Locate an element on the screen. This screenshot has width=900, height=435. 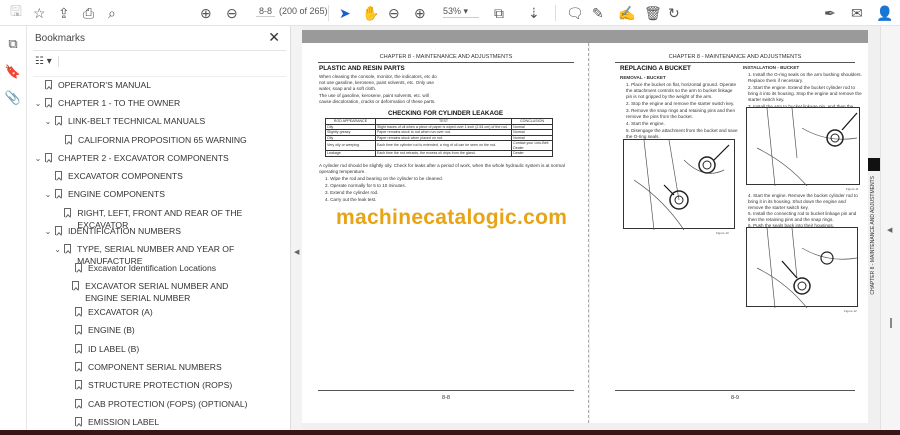
zoom-out-icon: ⊖ is located at coordinates (394, 13).